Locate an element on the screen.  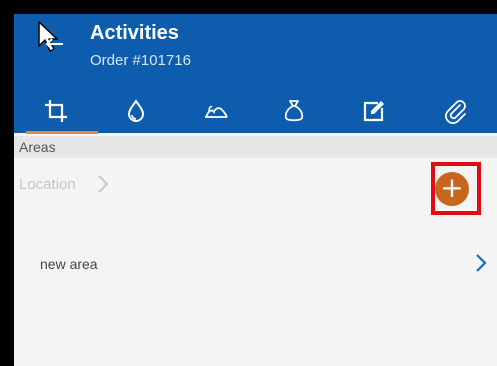
crop-icon is located at coordinates (56, 110).